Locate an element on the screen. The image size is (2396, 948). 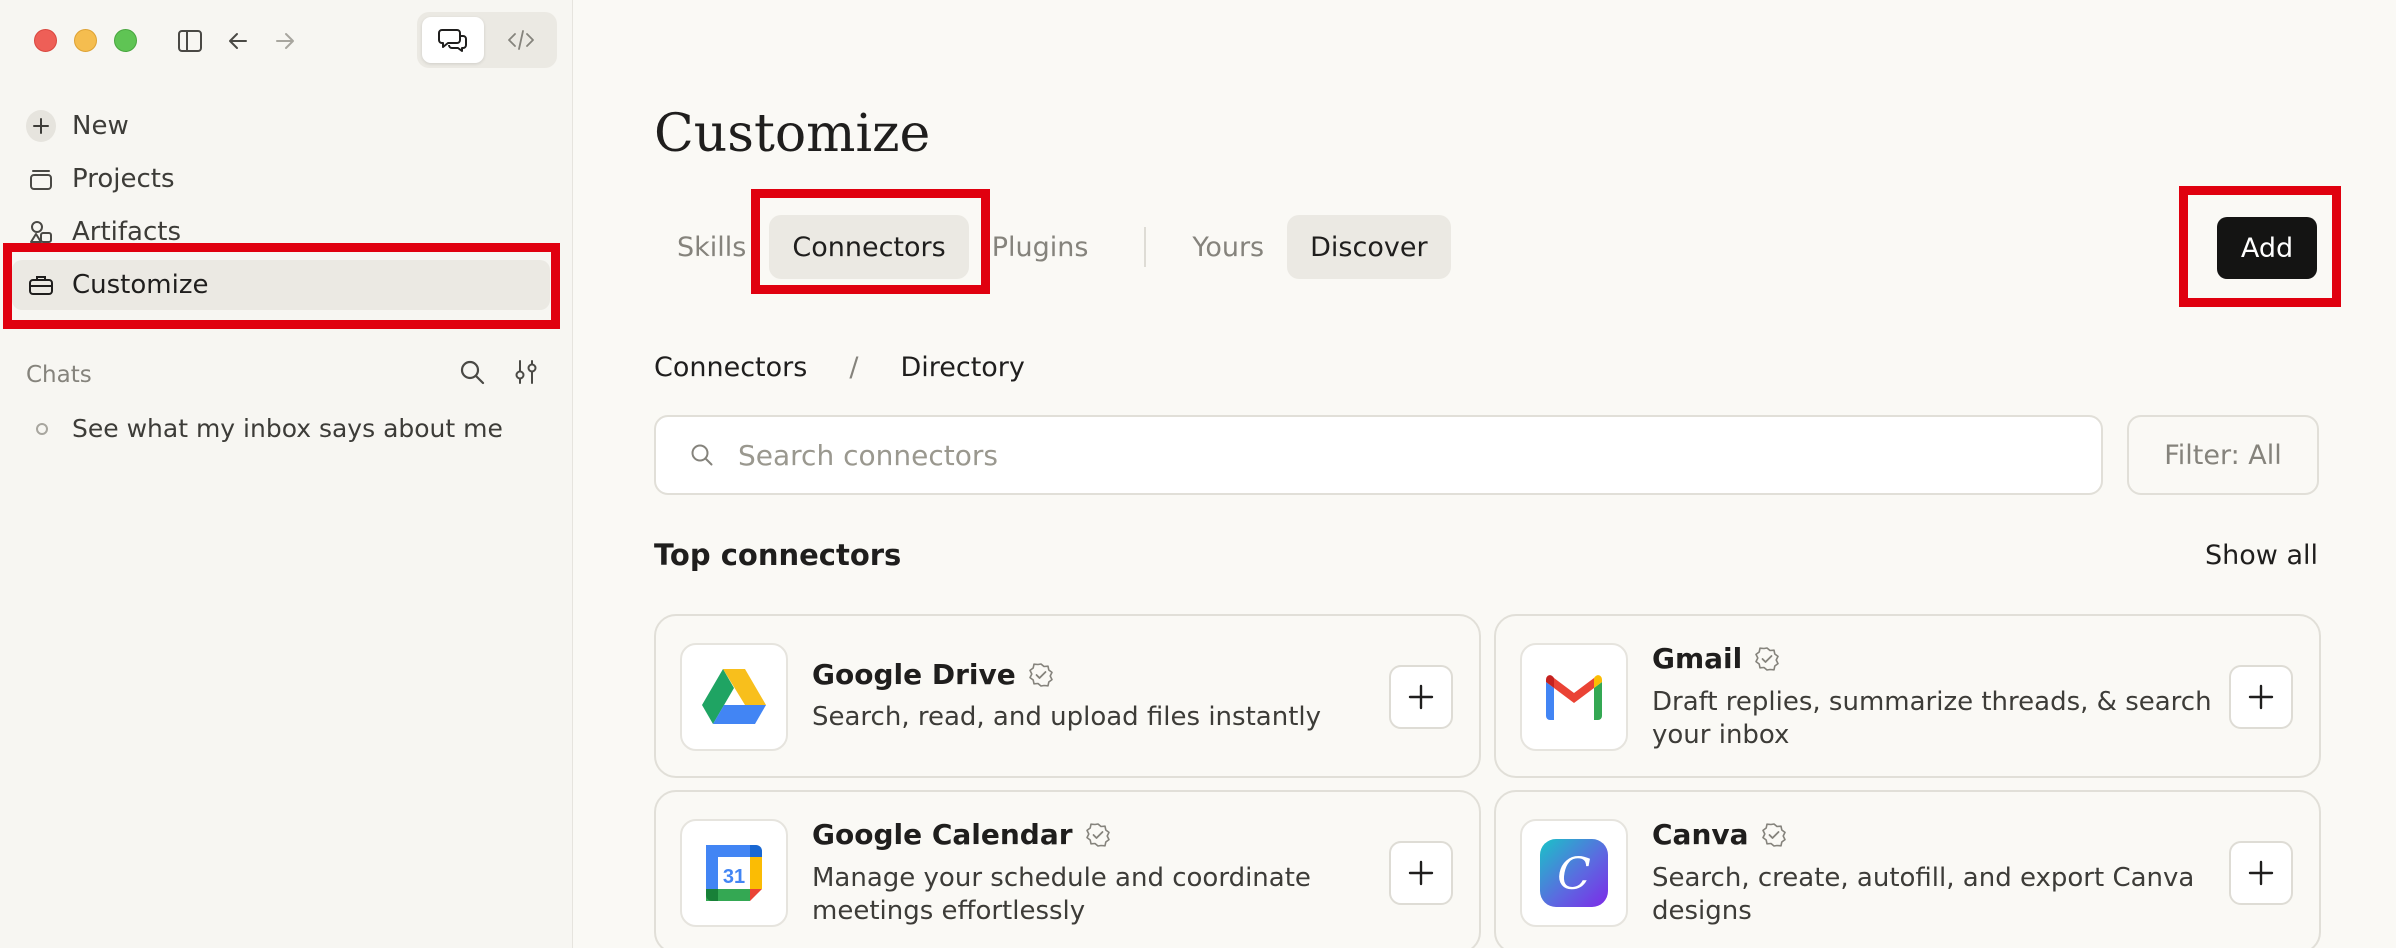
connector-name: Canva is located at coordinates (1700, 834).